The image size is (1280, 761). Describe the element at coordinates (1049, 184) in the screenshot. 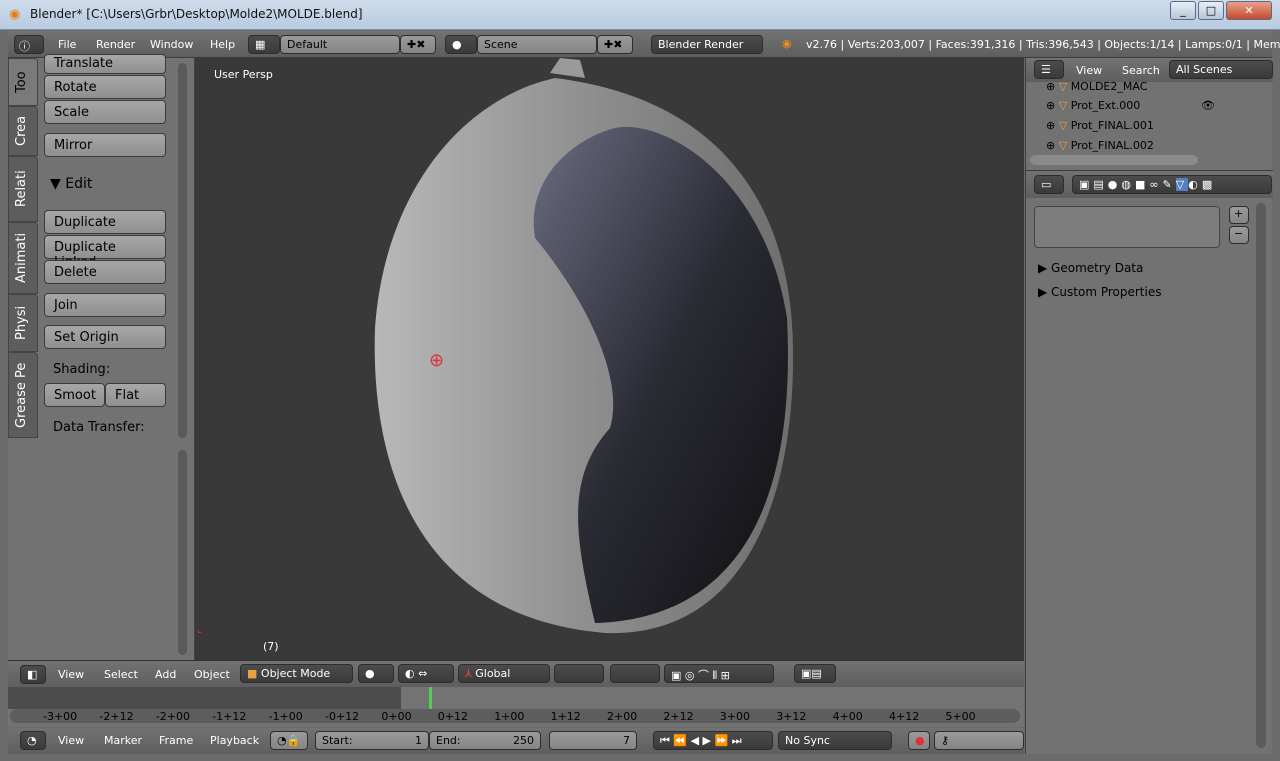

I see `properties-editor-type-button: ▭` at that location.